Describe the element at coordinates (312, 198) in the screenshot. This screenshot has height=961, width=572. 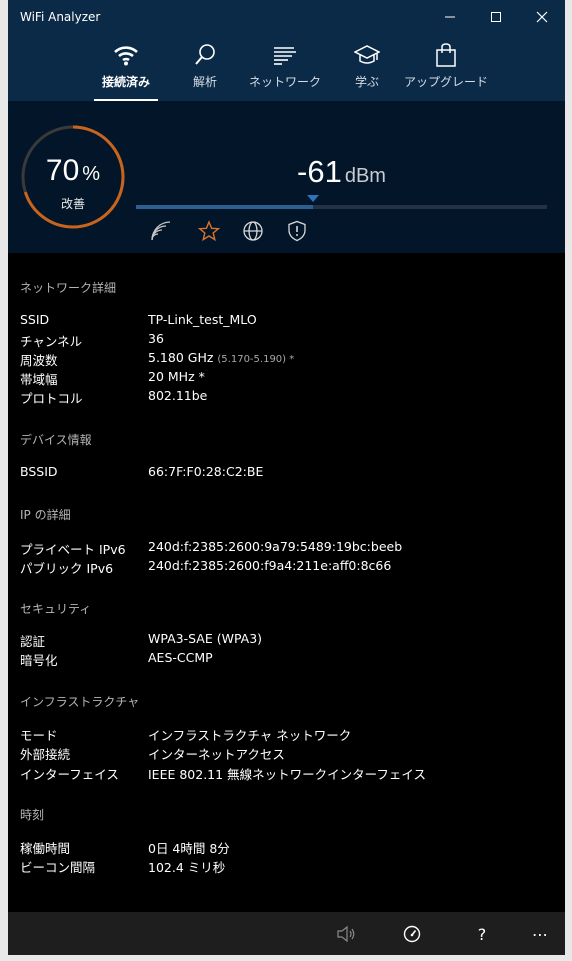
I see `signal-level-marker` at that location.